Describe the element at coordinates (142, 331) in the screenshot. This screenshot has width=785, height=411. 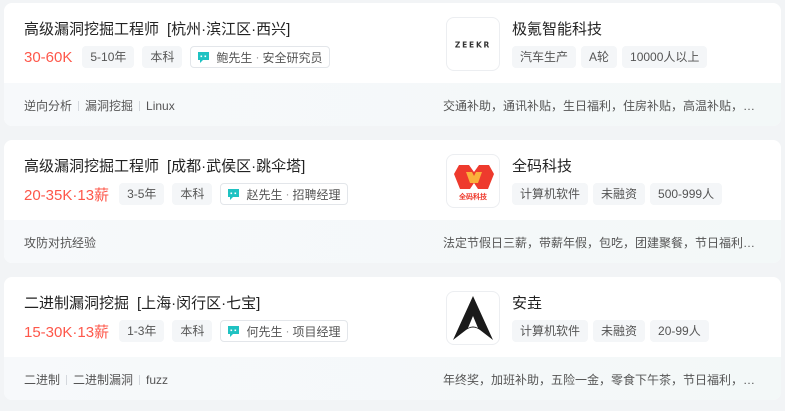
I see `experience-tag: 1-3年` at that location.